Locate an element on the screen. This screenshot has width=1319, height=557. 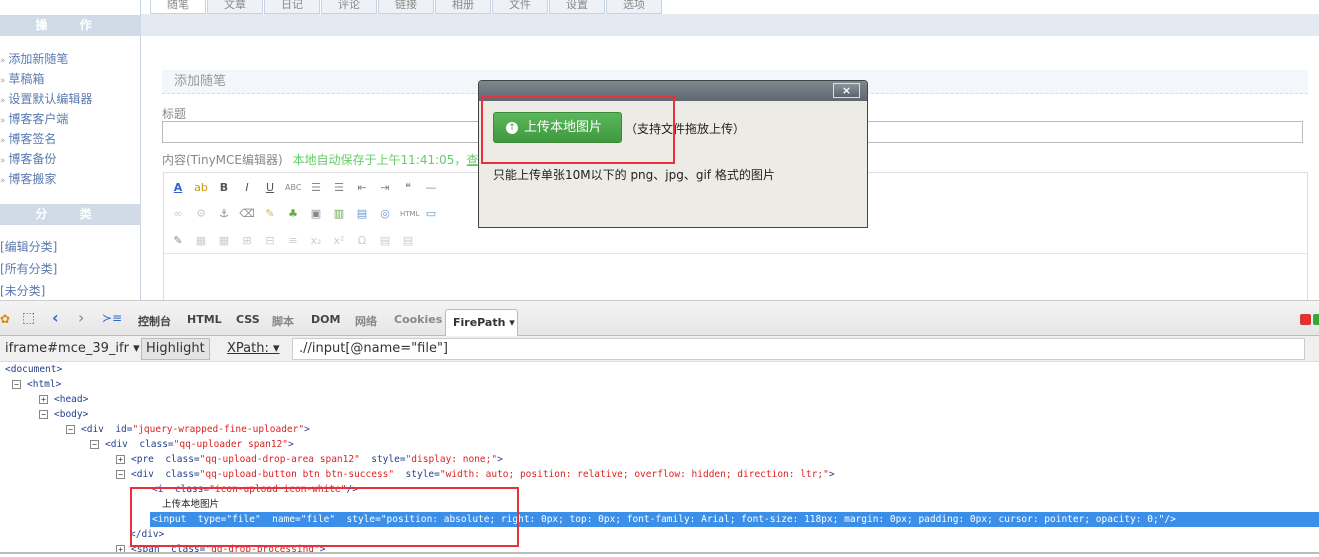
sidebar-op-label: 草稿箱 is located at coordinates (26, 79).